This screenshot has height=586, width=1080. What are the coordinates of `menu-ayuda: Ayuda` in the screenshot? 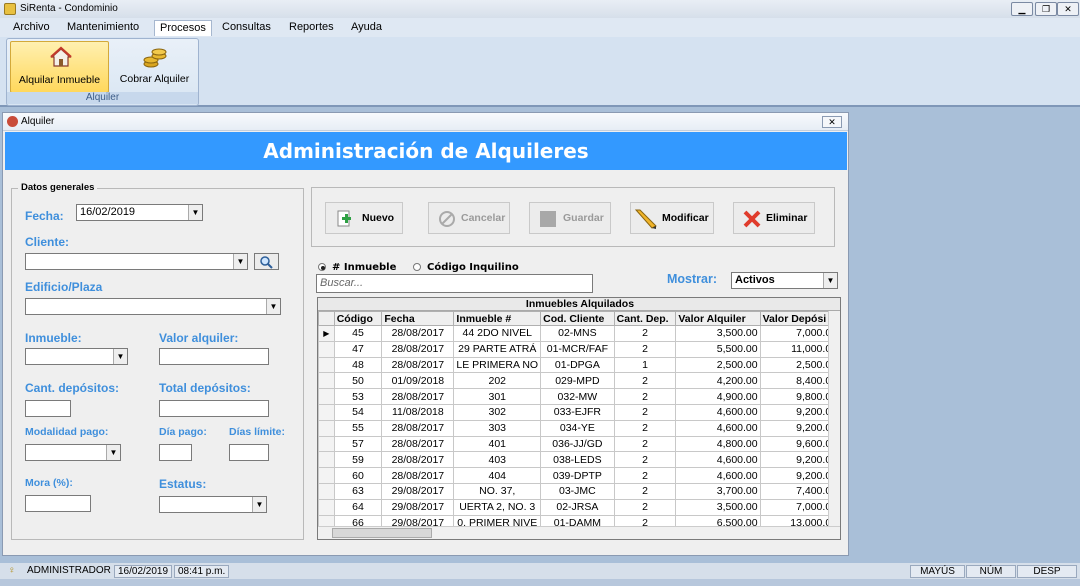 It's located at (366, 28).